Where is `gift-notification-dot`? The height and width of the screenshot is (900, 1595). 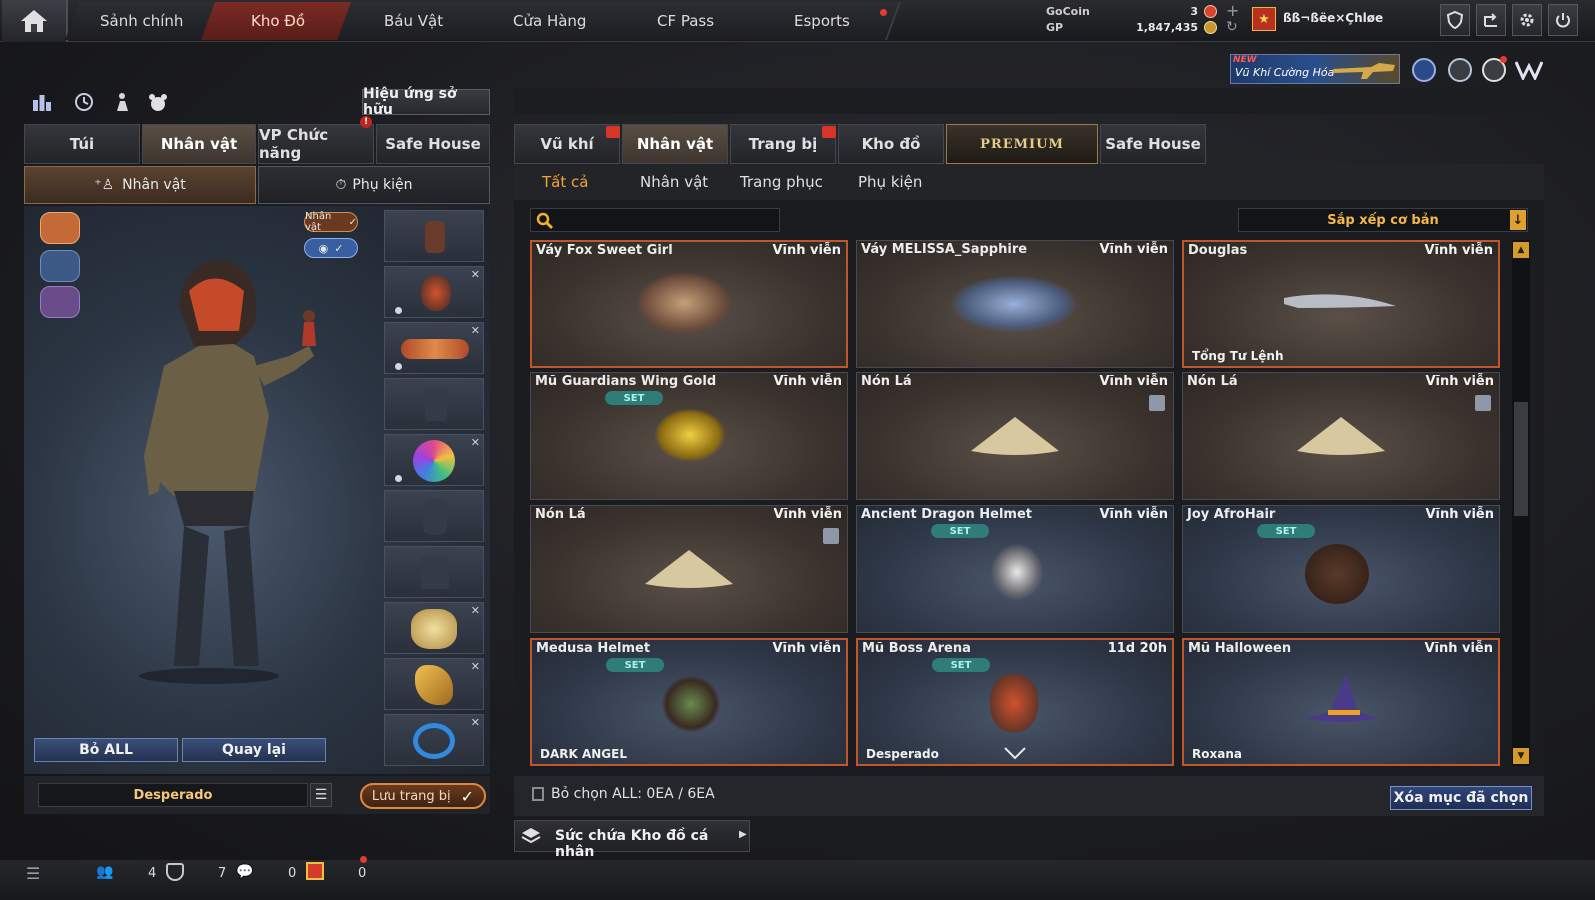
gift-notification-dot is located at coordinates (363, 859).